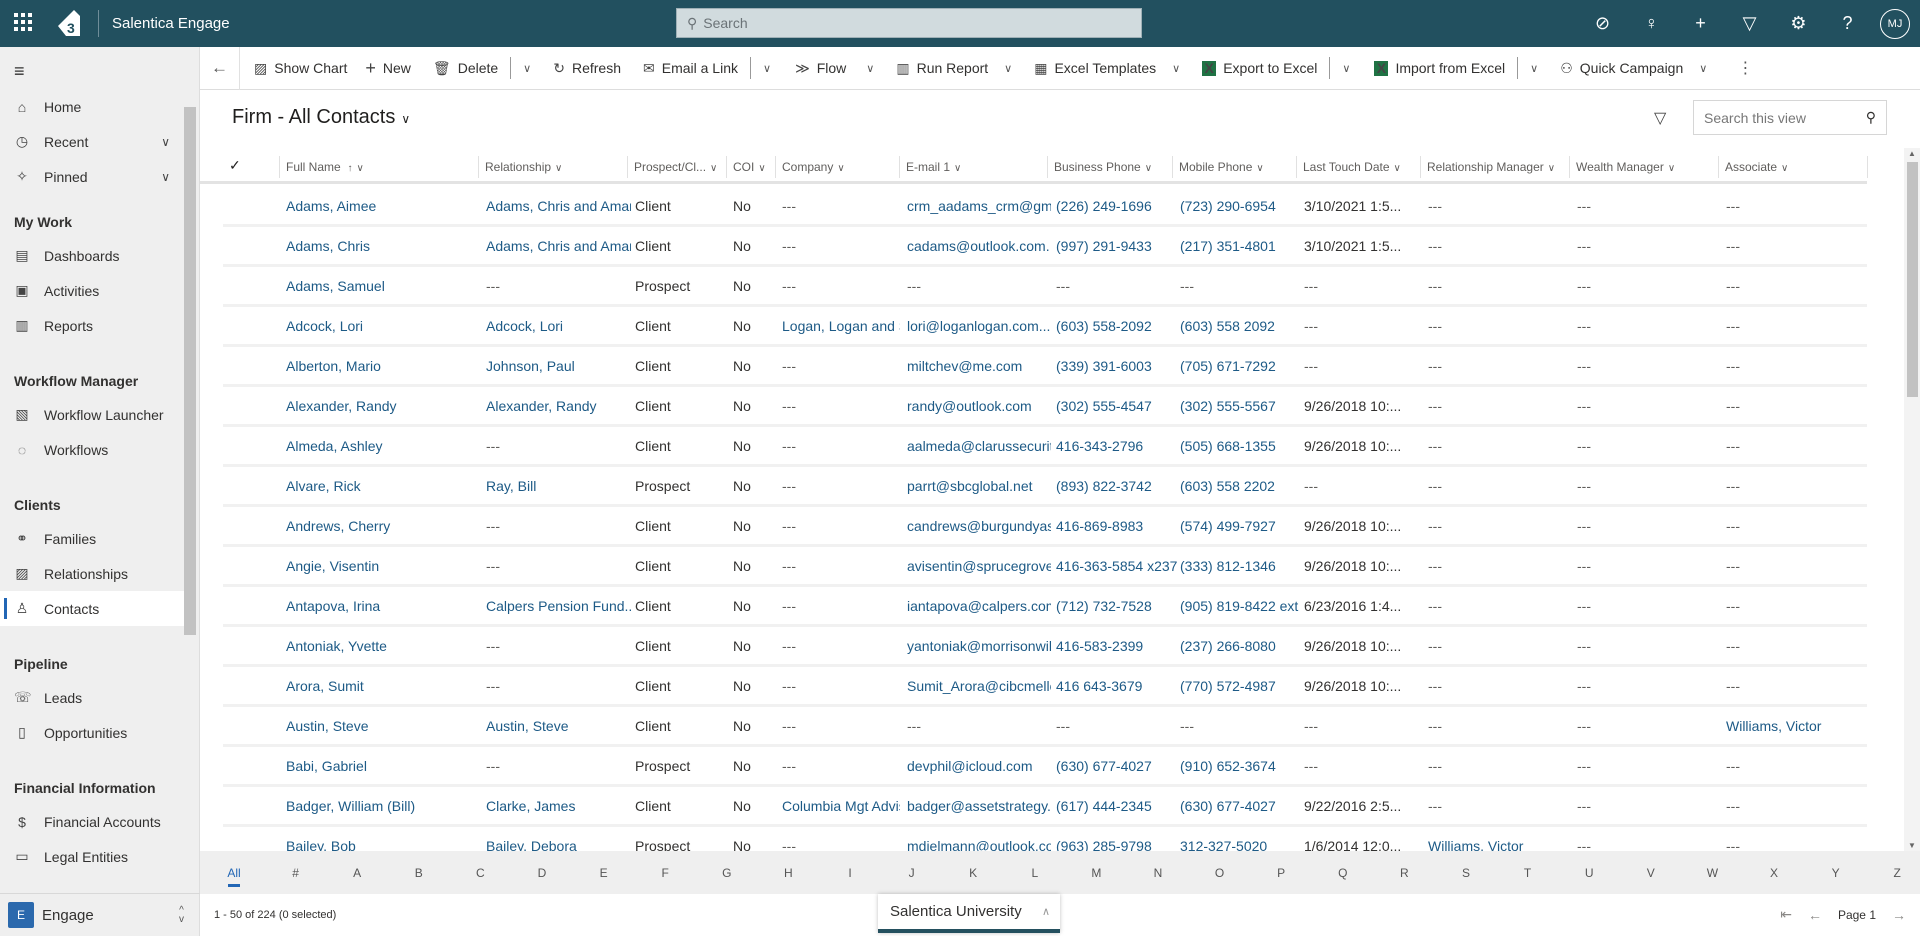 The image size is (1920, 936). Describe the element at coordinates (1220, 873) in the screenshot. I see `alphabet-filter-o: O` at that location.